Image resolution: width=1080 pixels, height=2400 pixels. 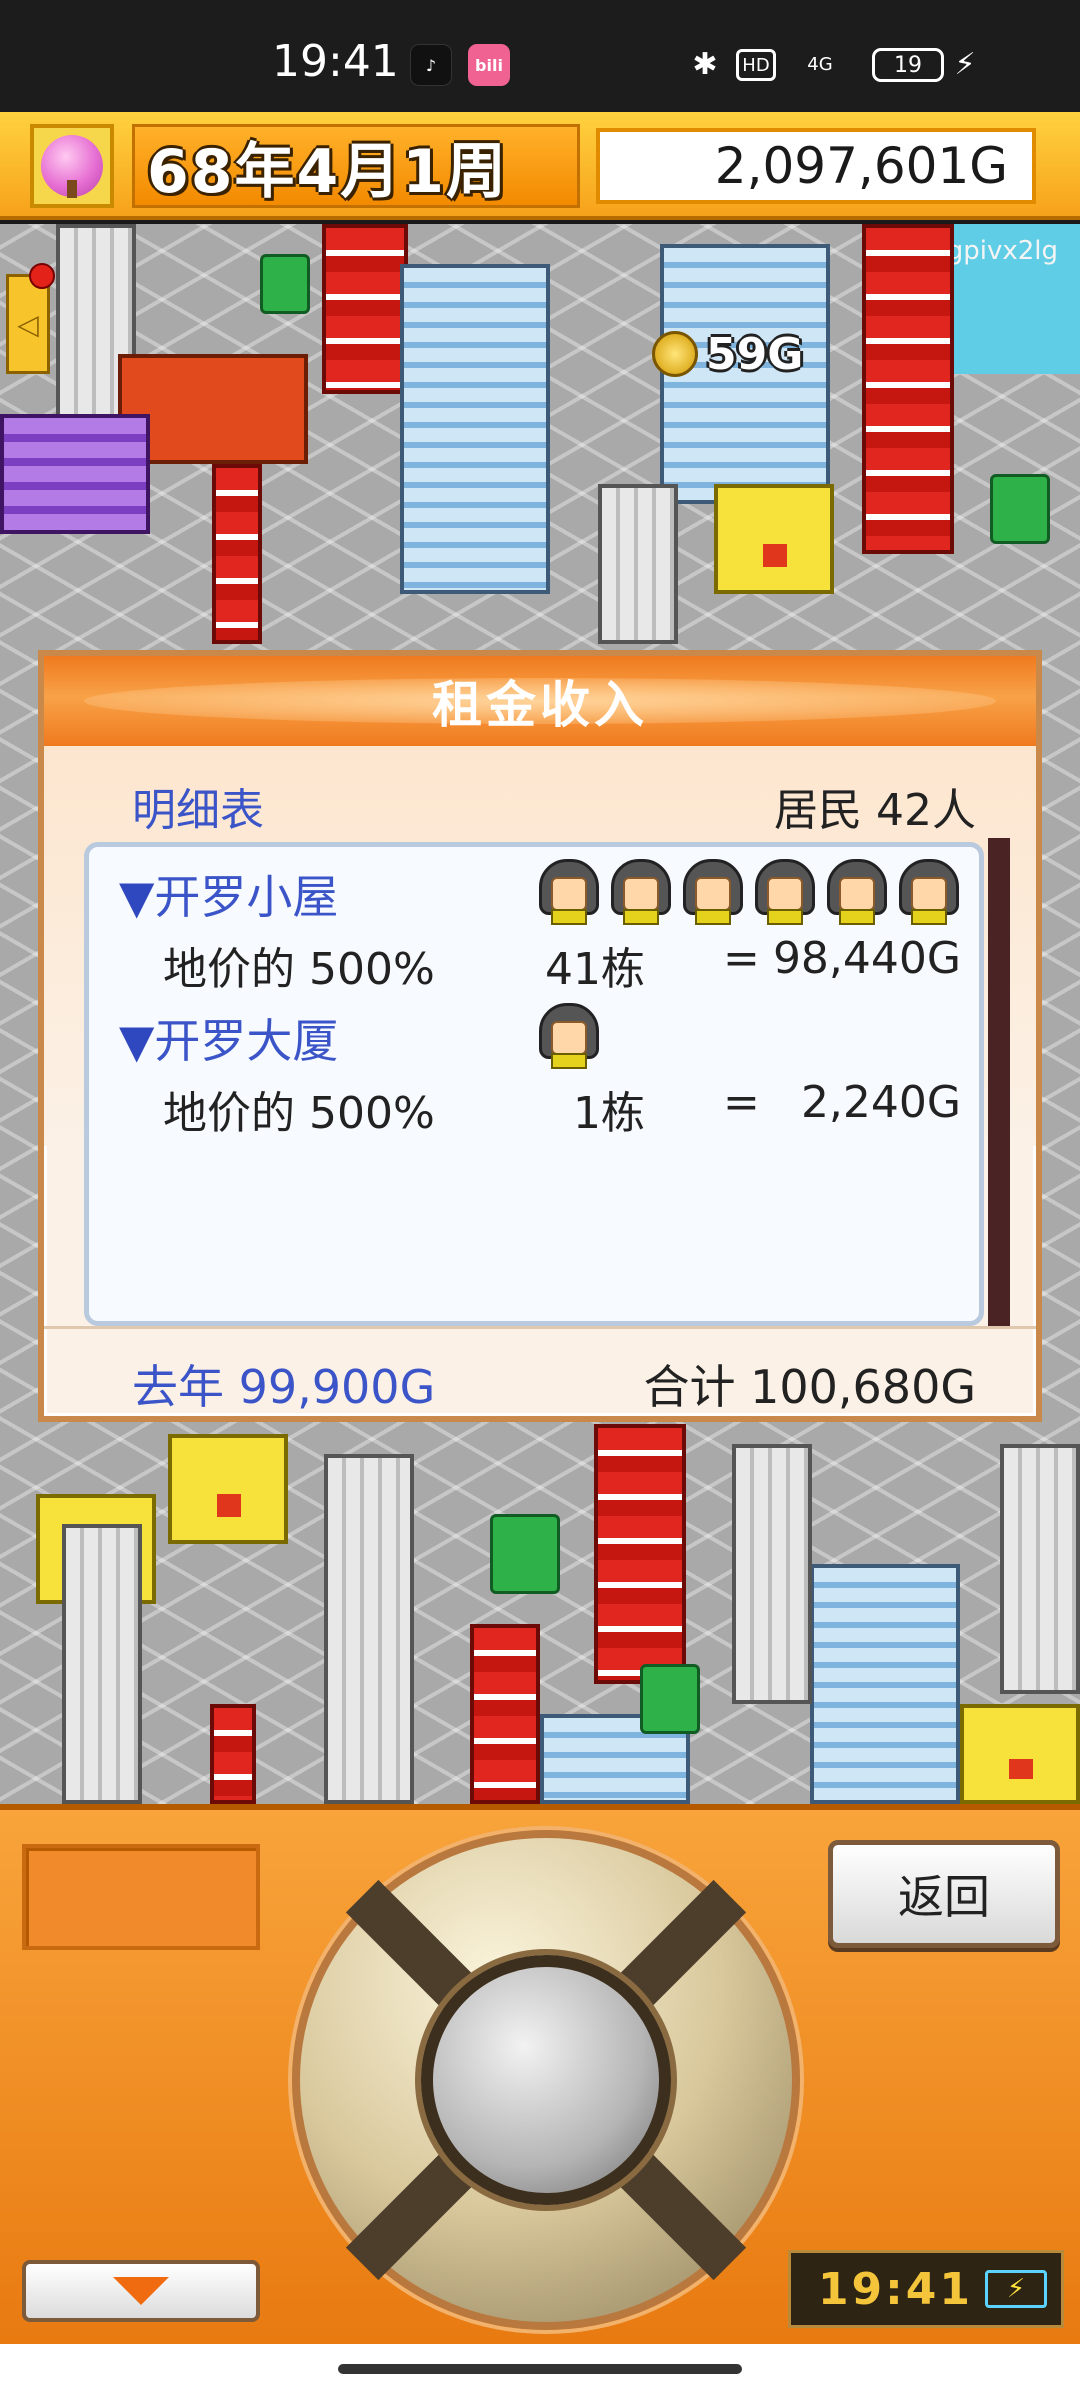 What do you see at coordinates (965, 64) in the screenshot?
I see `charging-icon: ⚡` at bounding box center [965, 64].